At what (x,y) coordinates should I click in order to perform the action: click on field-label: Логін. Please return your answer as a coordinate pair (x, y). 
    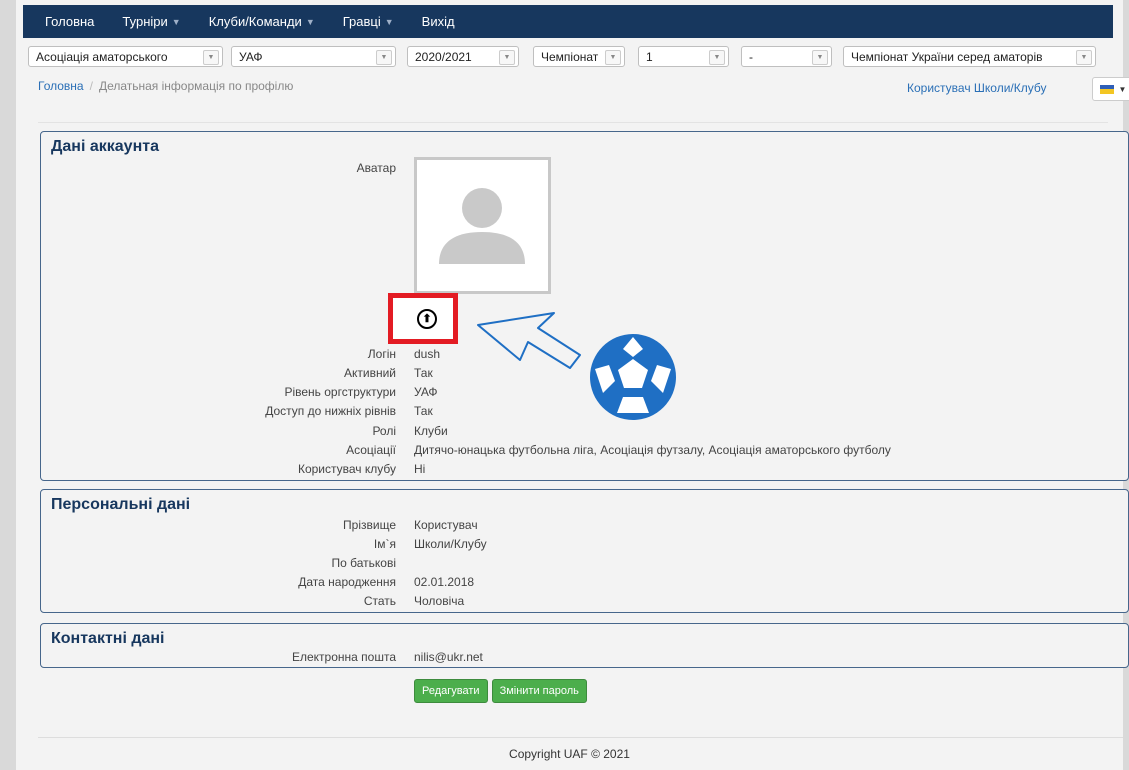
    Looking at the image, I should click on (381, 354).